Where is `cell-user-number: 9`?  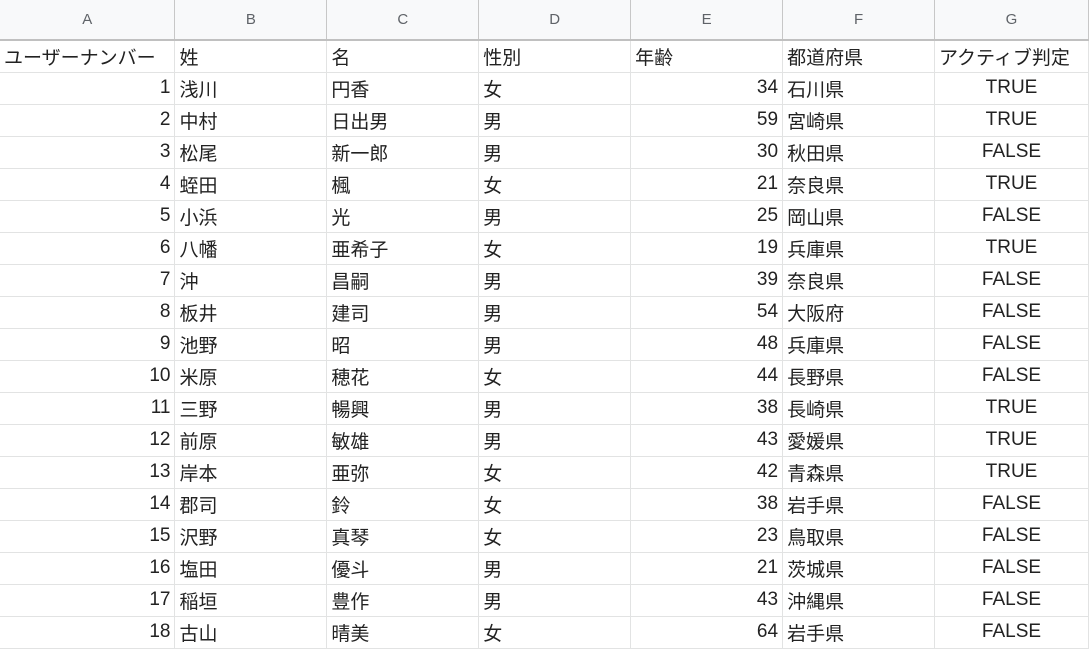 cell-user-number: 9 is located at coordinates (88, 344).